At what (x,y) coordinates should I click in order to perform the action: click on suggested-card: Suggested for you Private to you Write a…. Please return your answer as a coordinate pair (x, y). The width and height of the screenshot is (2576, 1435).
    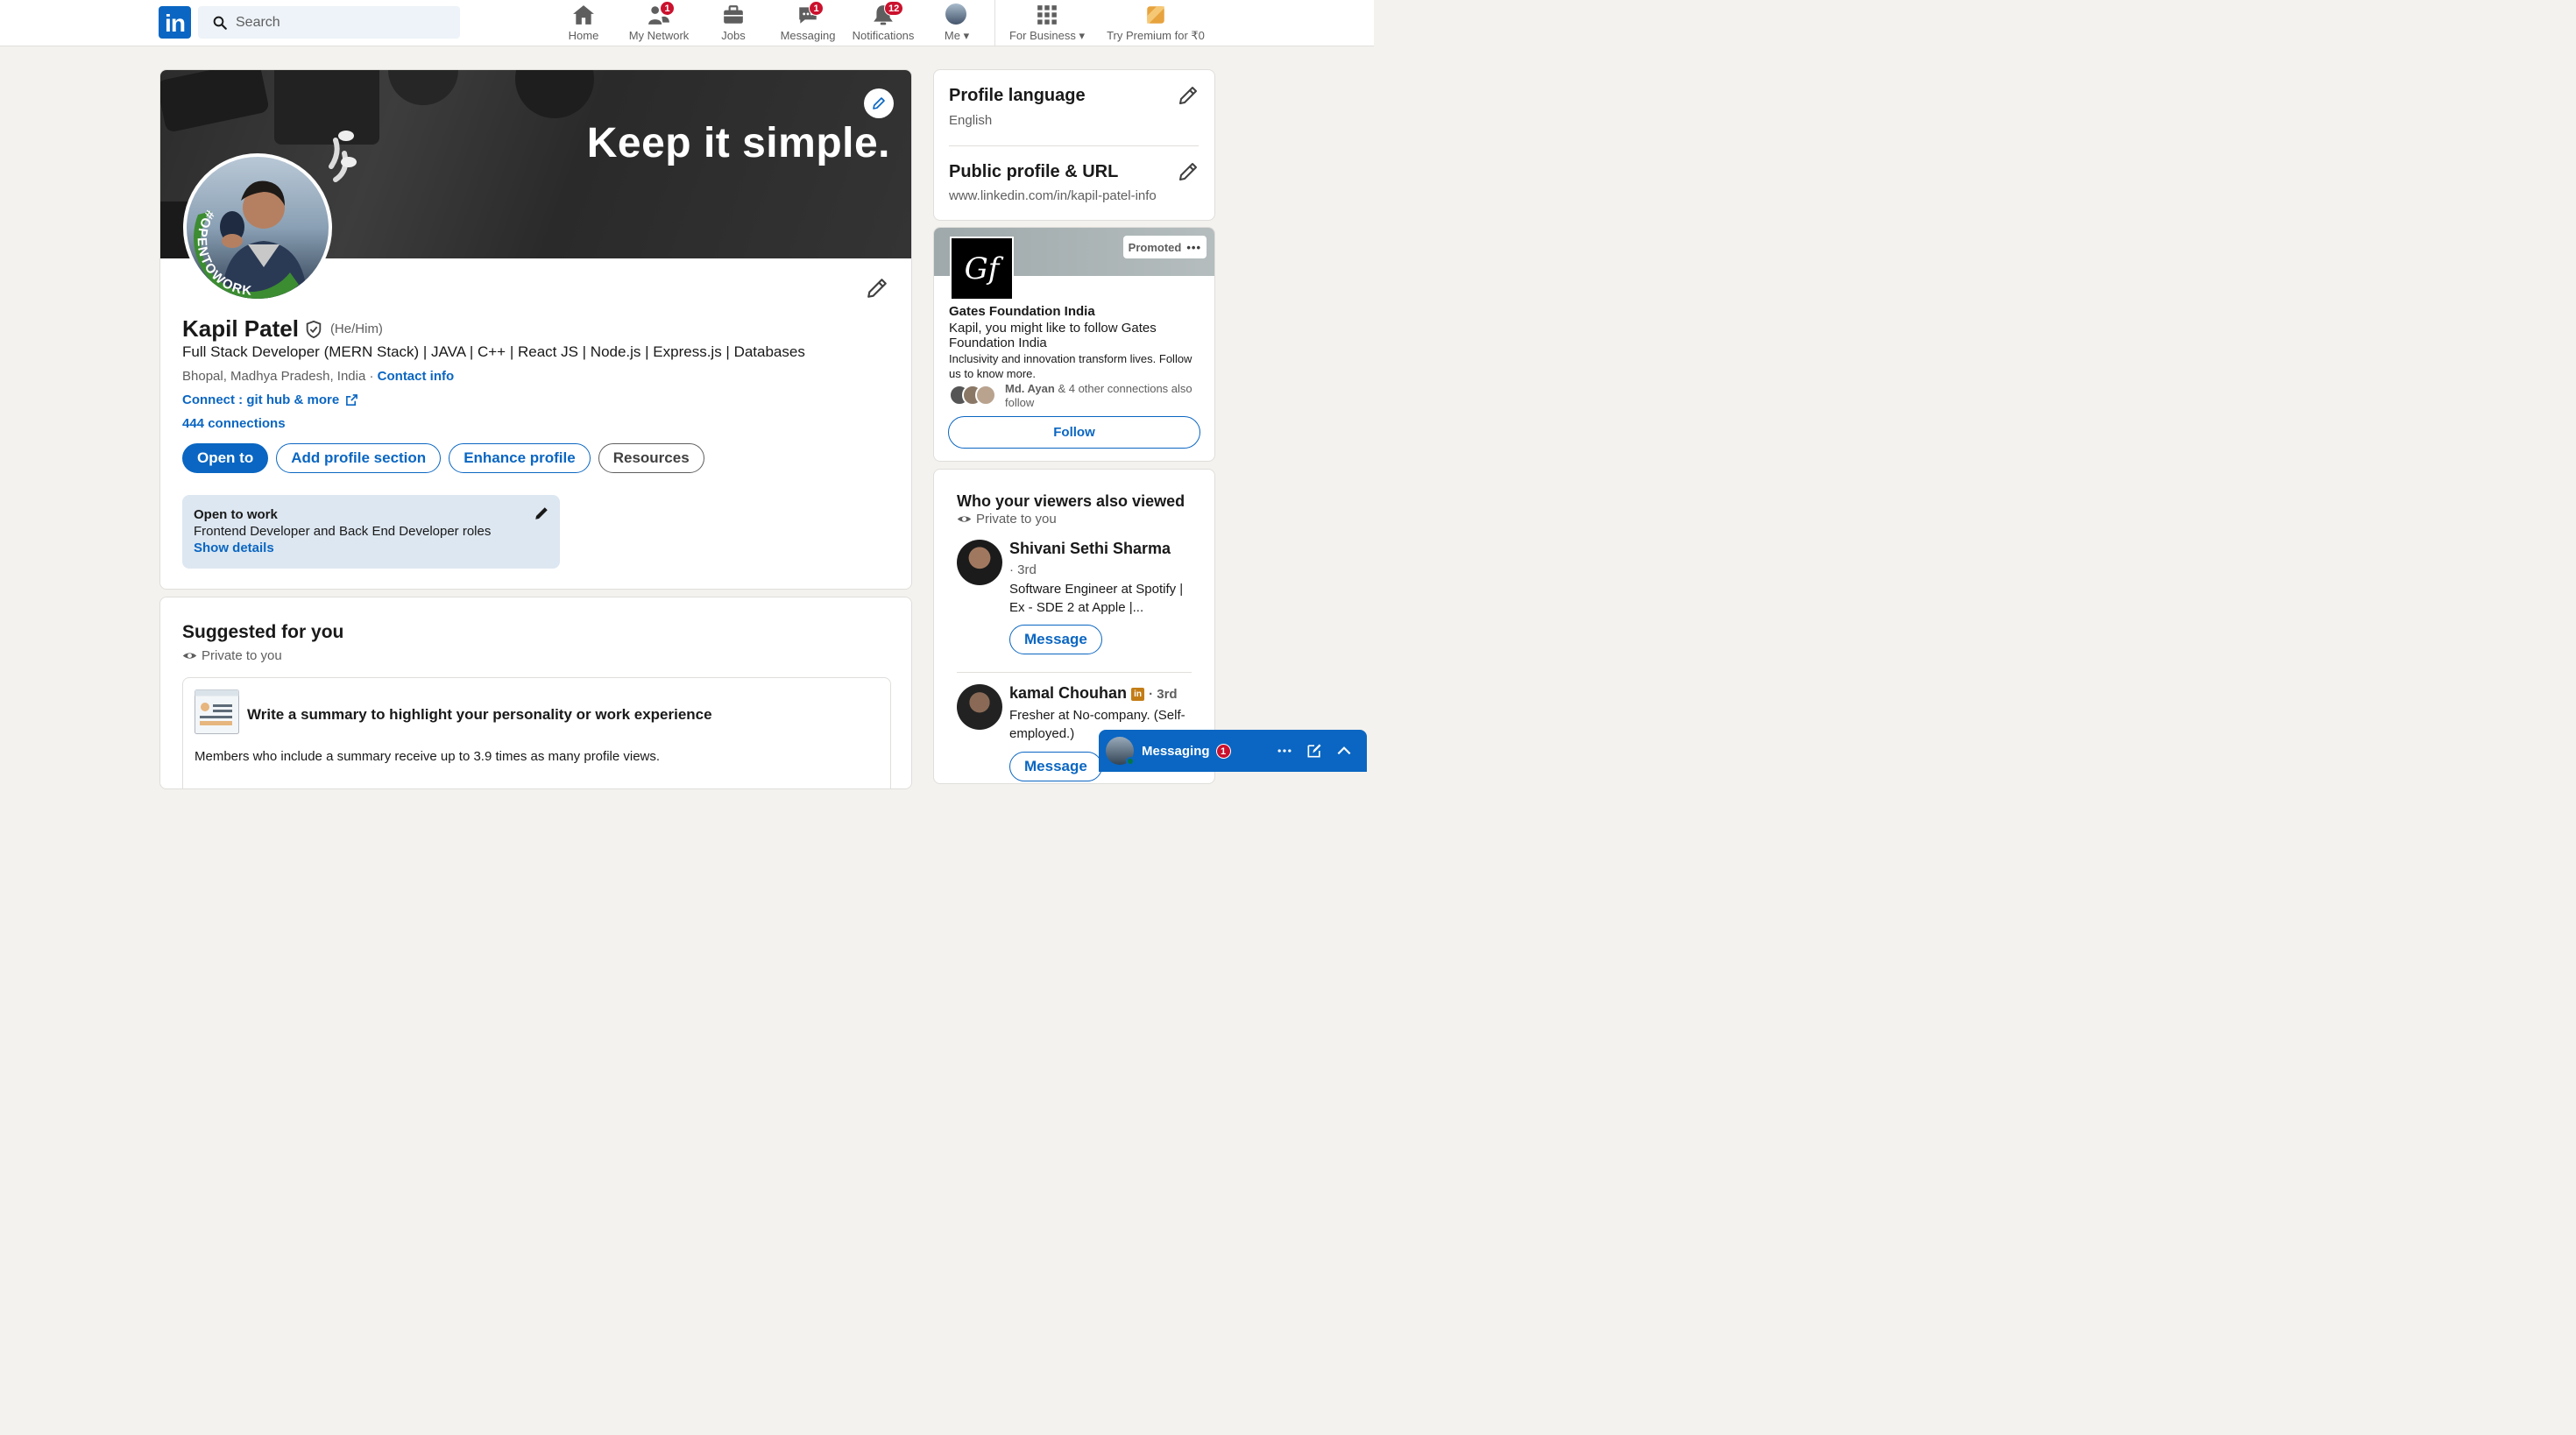
    Looking at the image, I should click on (535, 693).